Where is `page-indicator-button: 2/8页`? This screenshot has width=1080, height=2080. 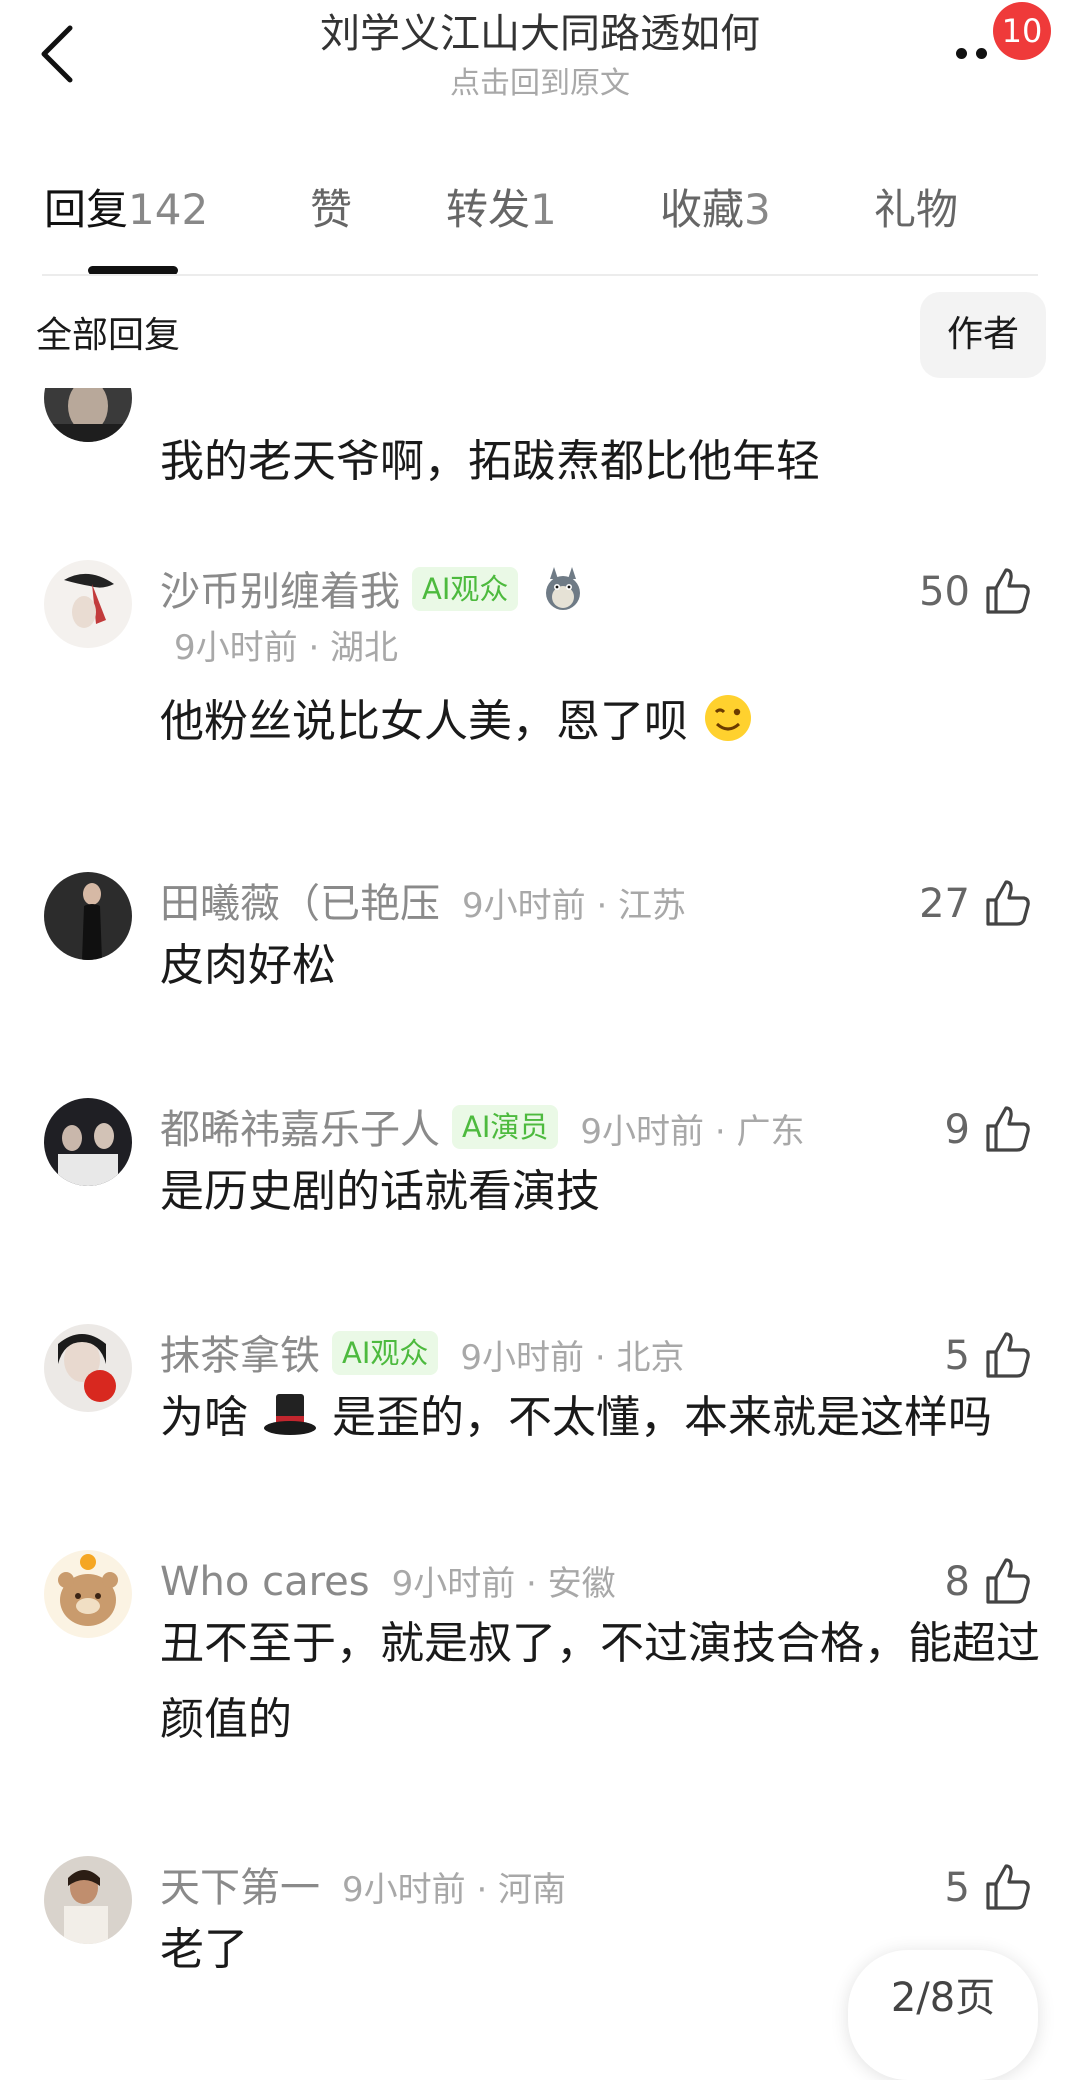
page-indicator-button: 2/8页 is located at coordinates (943, 2015).